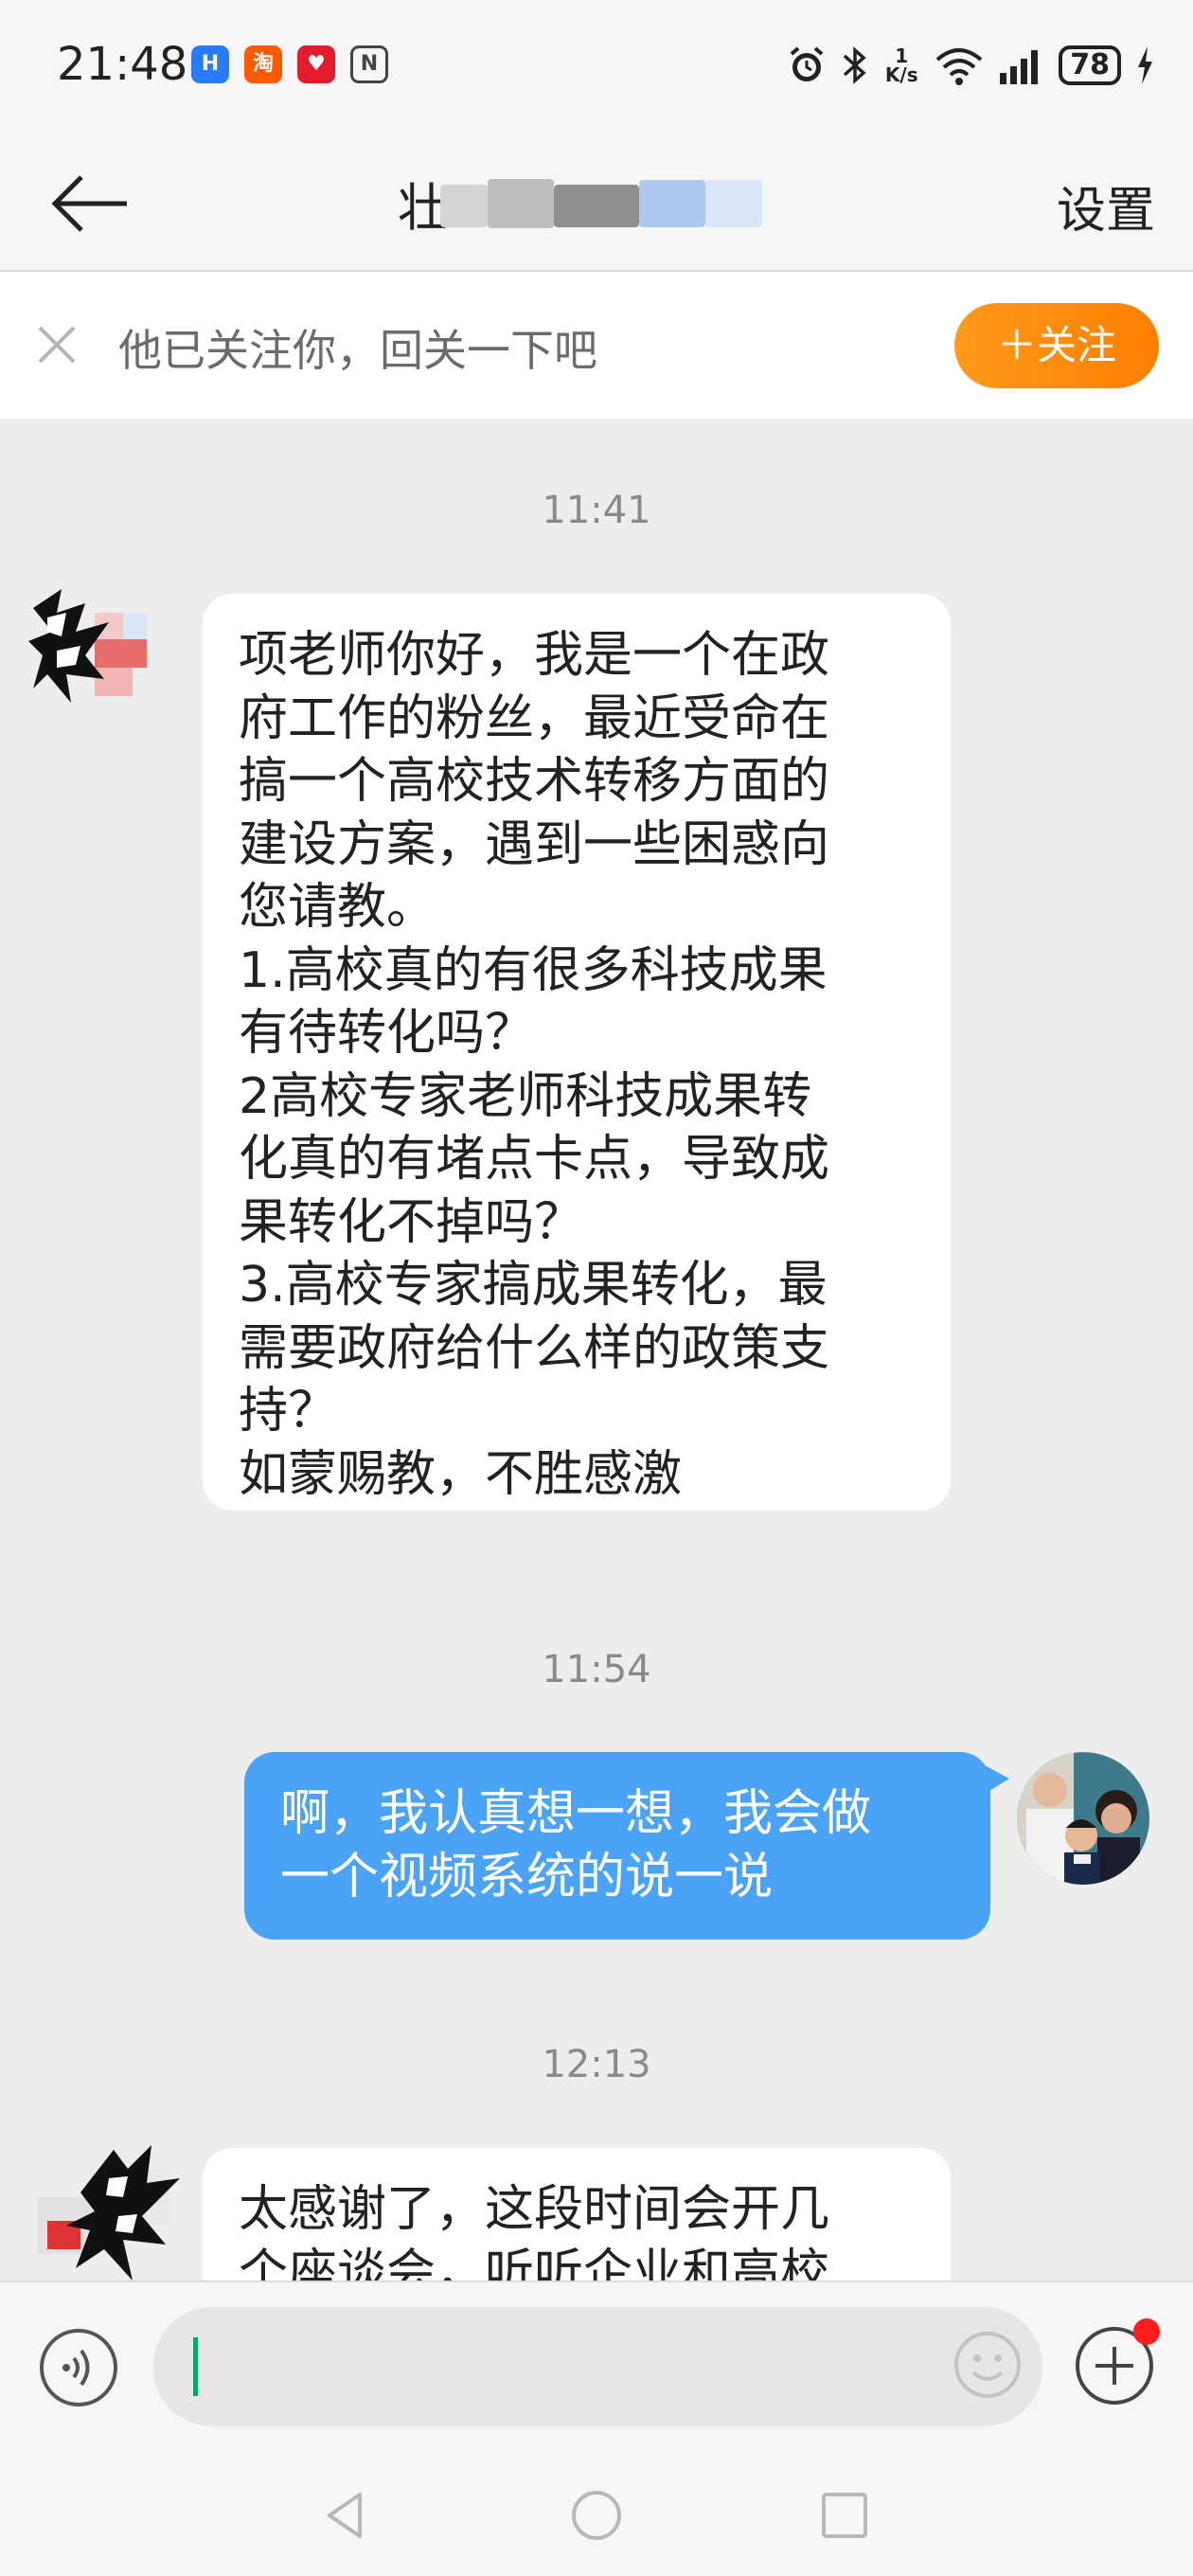  I want to click on taobao-icon: 淘, so click(263, 64).